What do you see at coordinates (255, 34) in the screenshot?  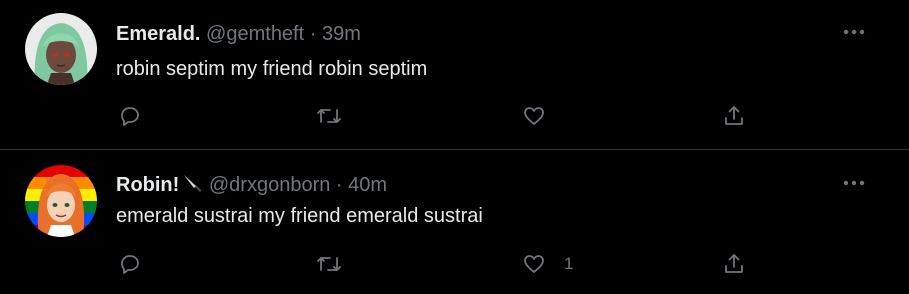 I see `handle: @gemtheft` at bounding box center [255, 34].